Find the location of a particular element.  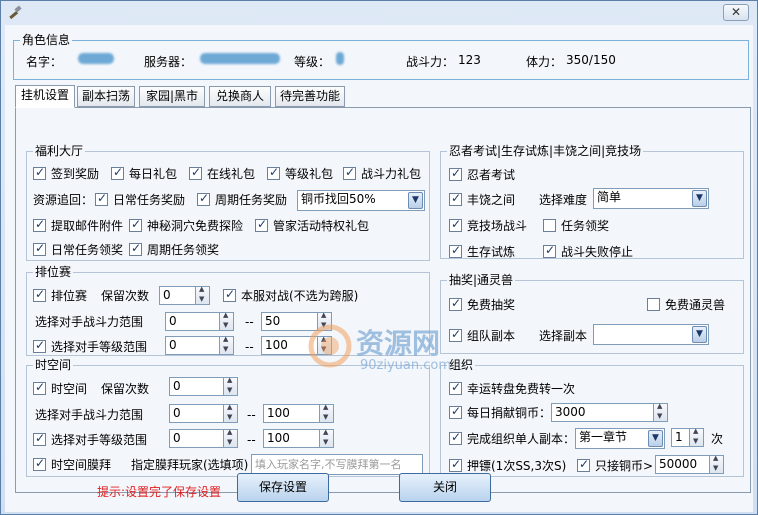

ranking-keep-stepper is located at coordinates (202, 295).